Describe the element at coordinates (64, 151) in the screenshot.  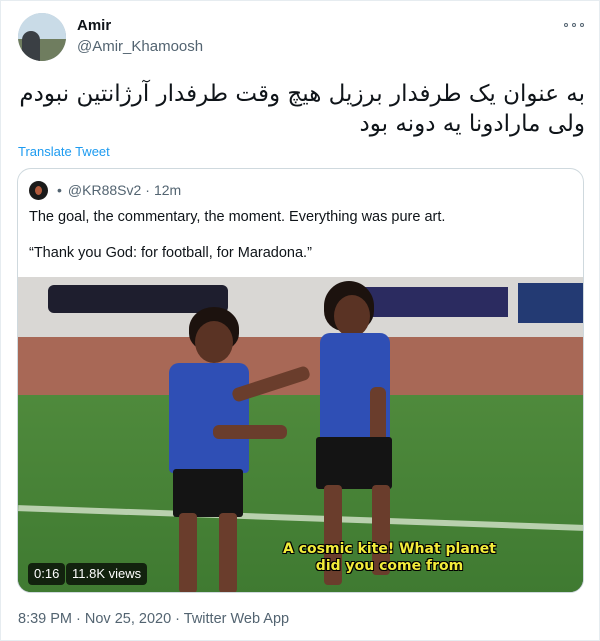
I see `translate-tweet-link: Translate Tweet` at that location.